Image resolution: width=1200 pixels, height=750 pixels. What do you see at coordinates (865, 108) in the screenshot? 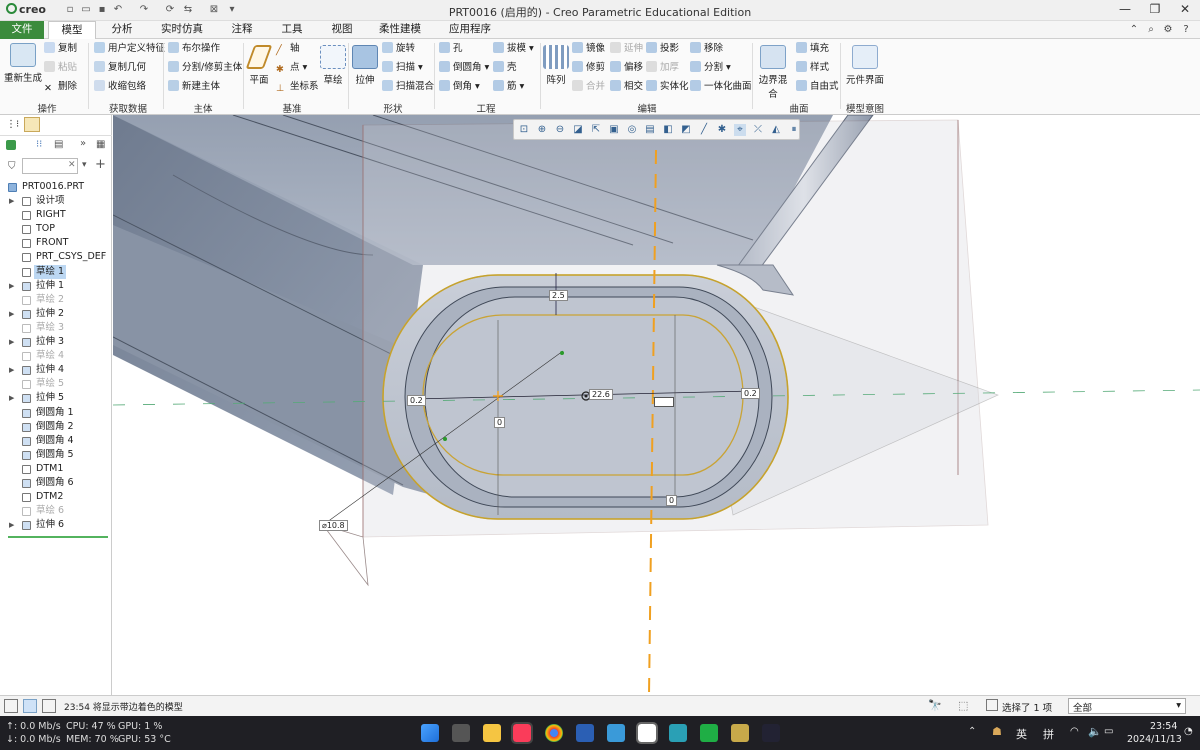
I see `group-model-intent-label: 模型意图` at bounding box center [865, 108].